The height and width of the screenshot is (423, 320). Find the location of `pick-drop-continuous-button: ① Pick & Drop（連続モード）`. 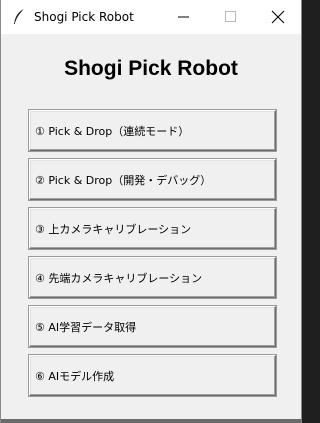

pick-drop-continuous-button: ① Pick & Drop（連続モード） is located at coordinates (152, 130).